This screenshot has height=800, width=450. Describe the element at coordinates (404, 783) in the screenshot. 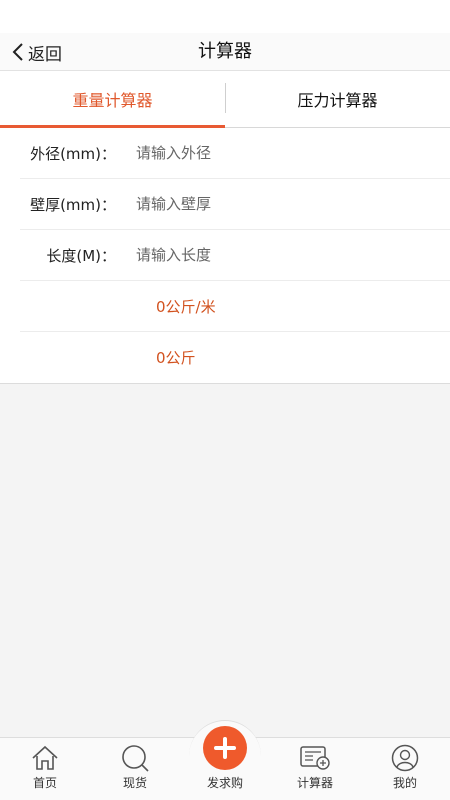

I see `tabbar-label: 我的` at that location.